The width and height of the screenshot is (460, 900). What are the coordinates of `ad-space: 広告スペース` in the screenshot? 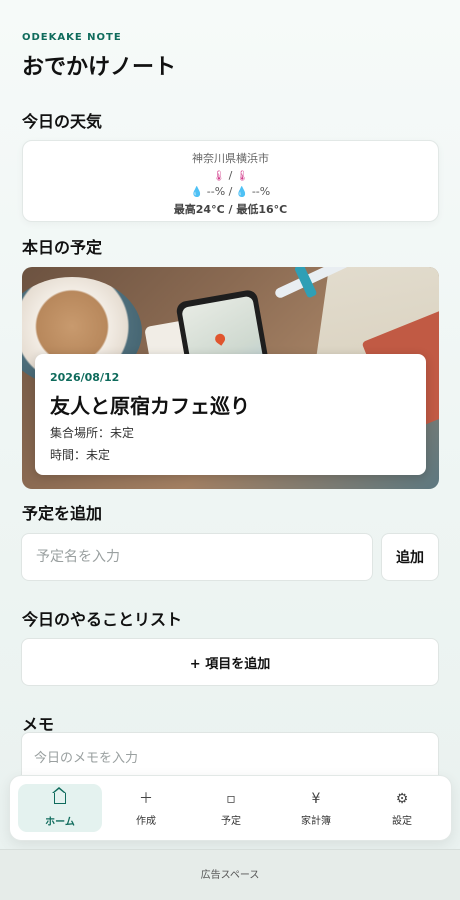 It's located at (230, 874).